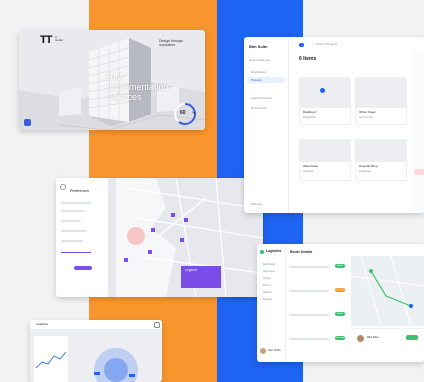 The height and width of the screenshot is (382, 424). Describe the element at coordinates (262, 252) in the screenshot. I see `logistics-logo-icon` at that location.